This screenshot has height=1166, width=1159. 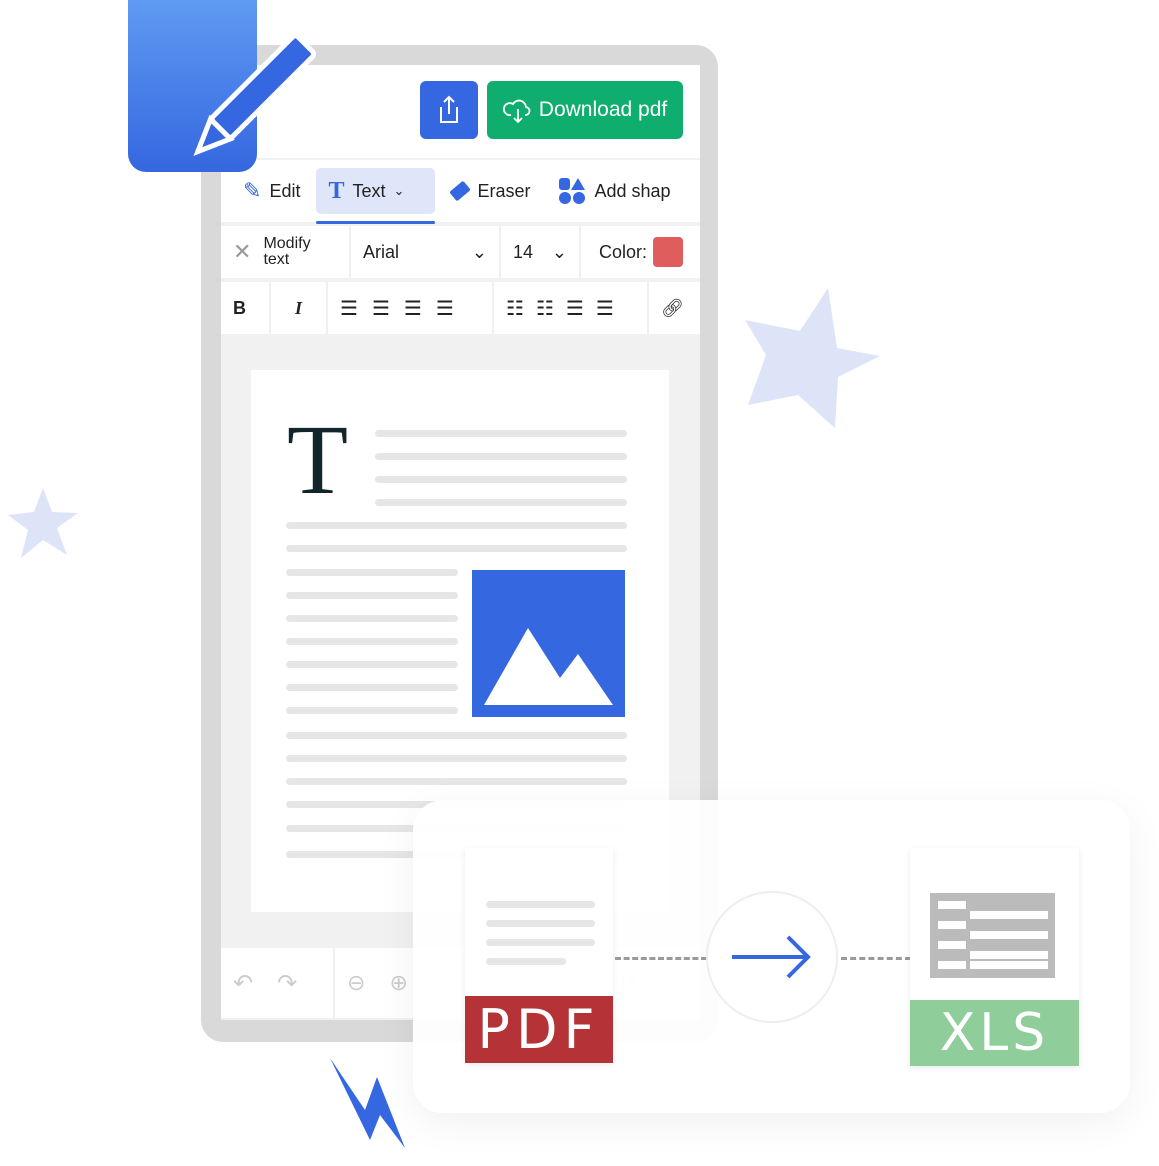 I want to click on convert-arrow-circle, so click(x=772, y=957).